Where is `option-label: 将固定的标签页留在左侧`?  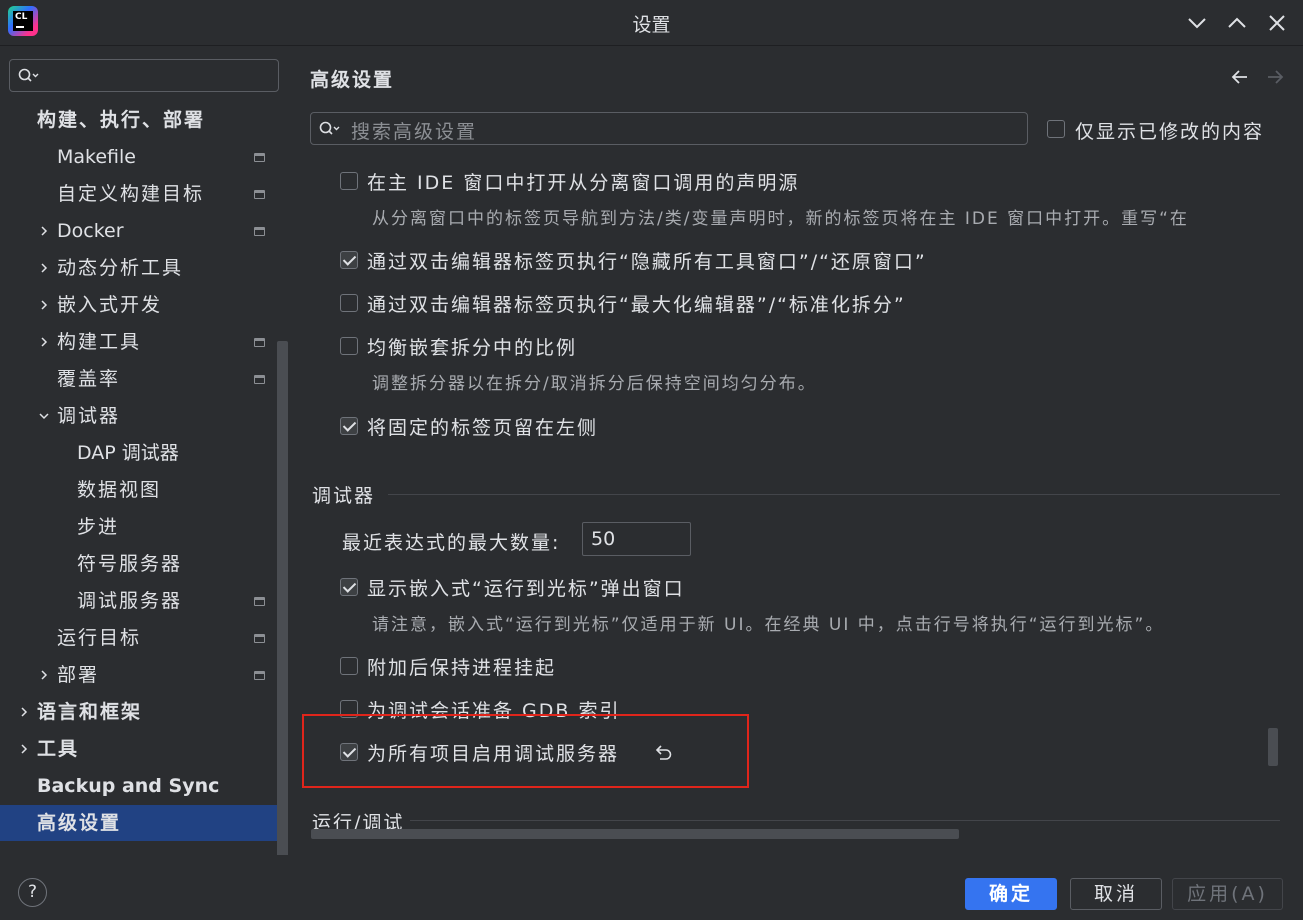 option-label: 将固定的标签页留在左侧 is located at coordinates (483, 428).